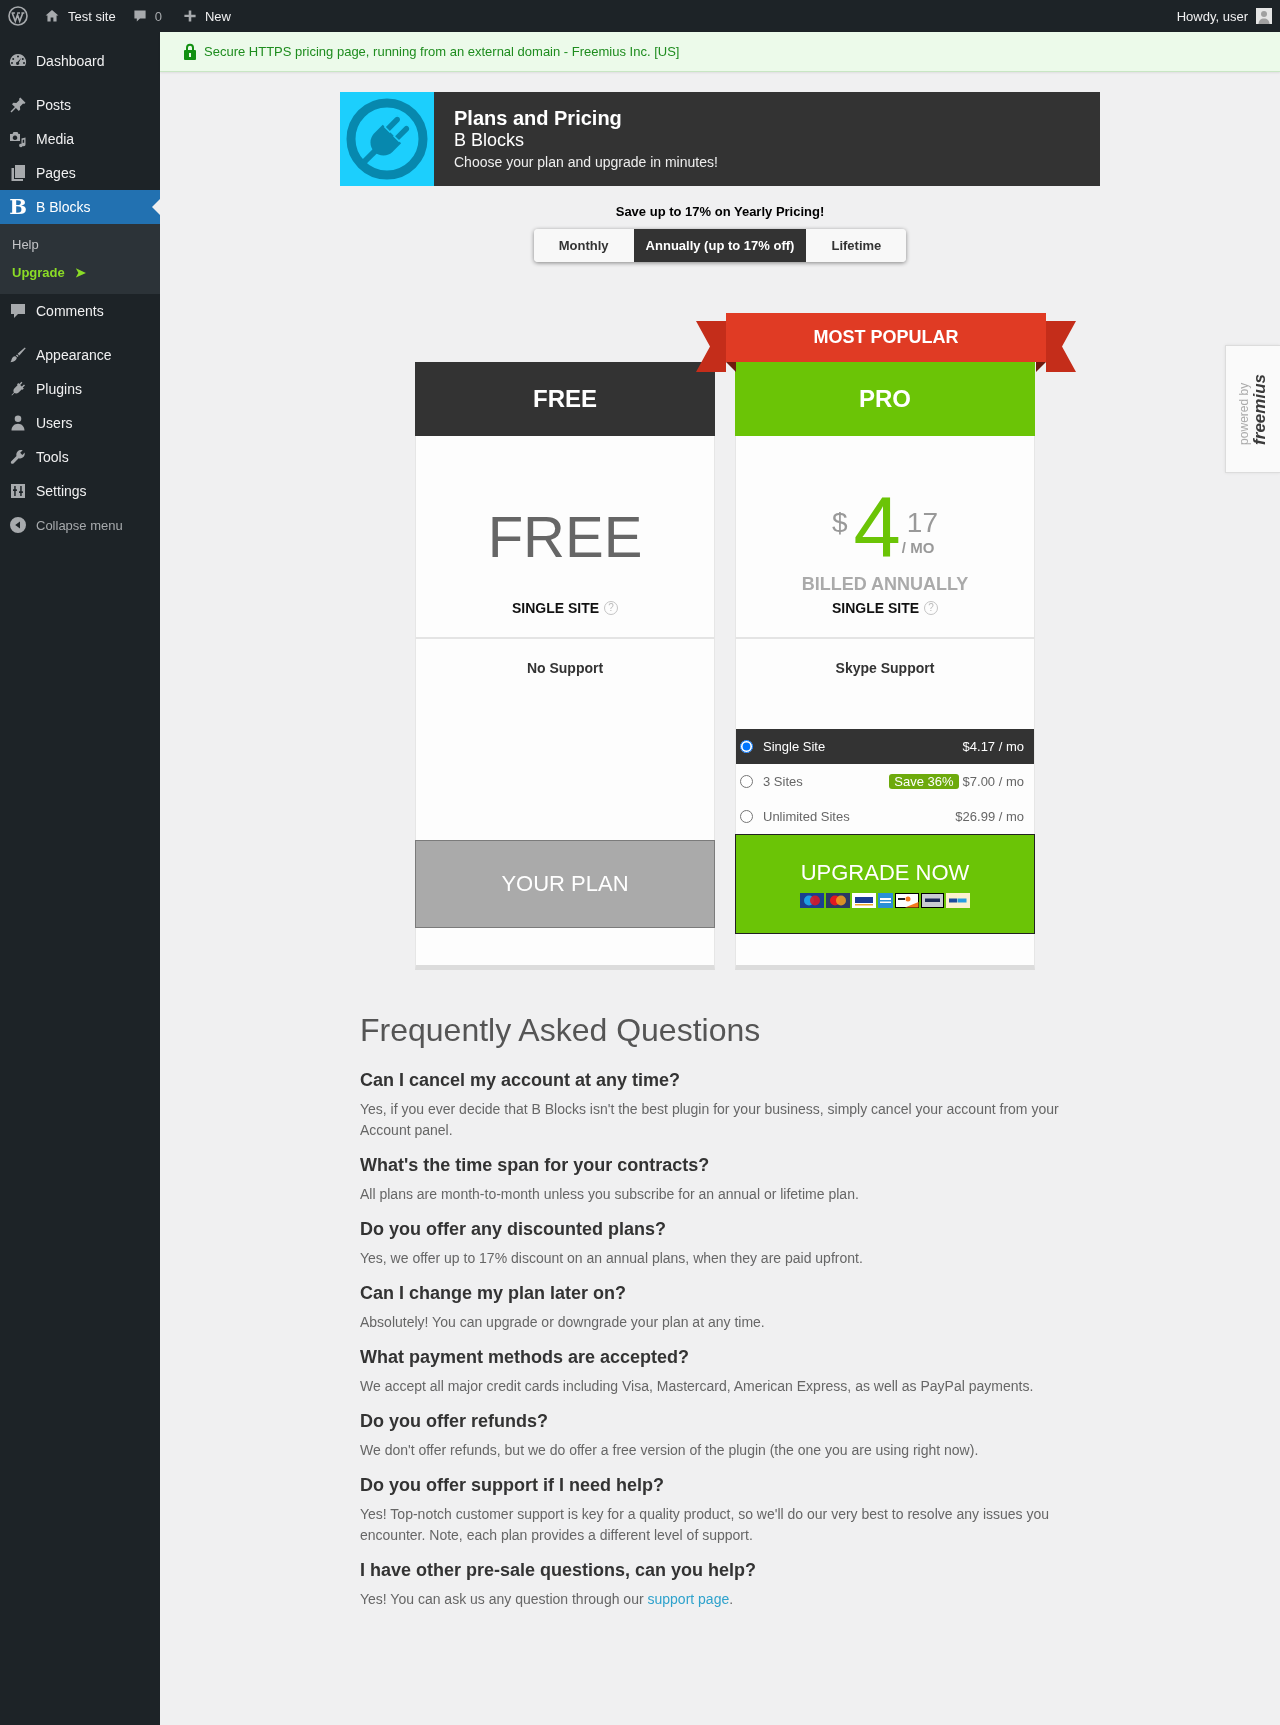 The height and width of the screenshot is (1725, 1280). What do you see at coordinates (521, 1080) in the screenshot?
I see `faq-question: Can I cancel my account at any time?` at bounding box center [521, 1080].